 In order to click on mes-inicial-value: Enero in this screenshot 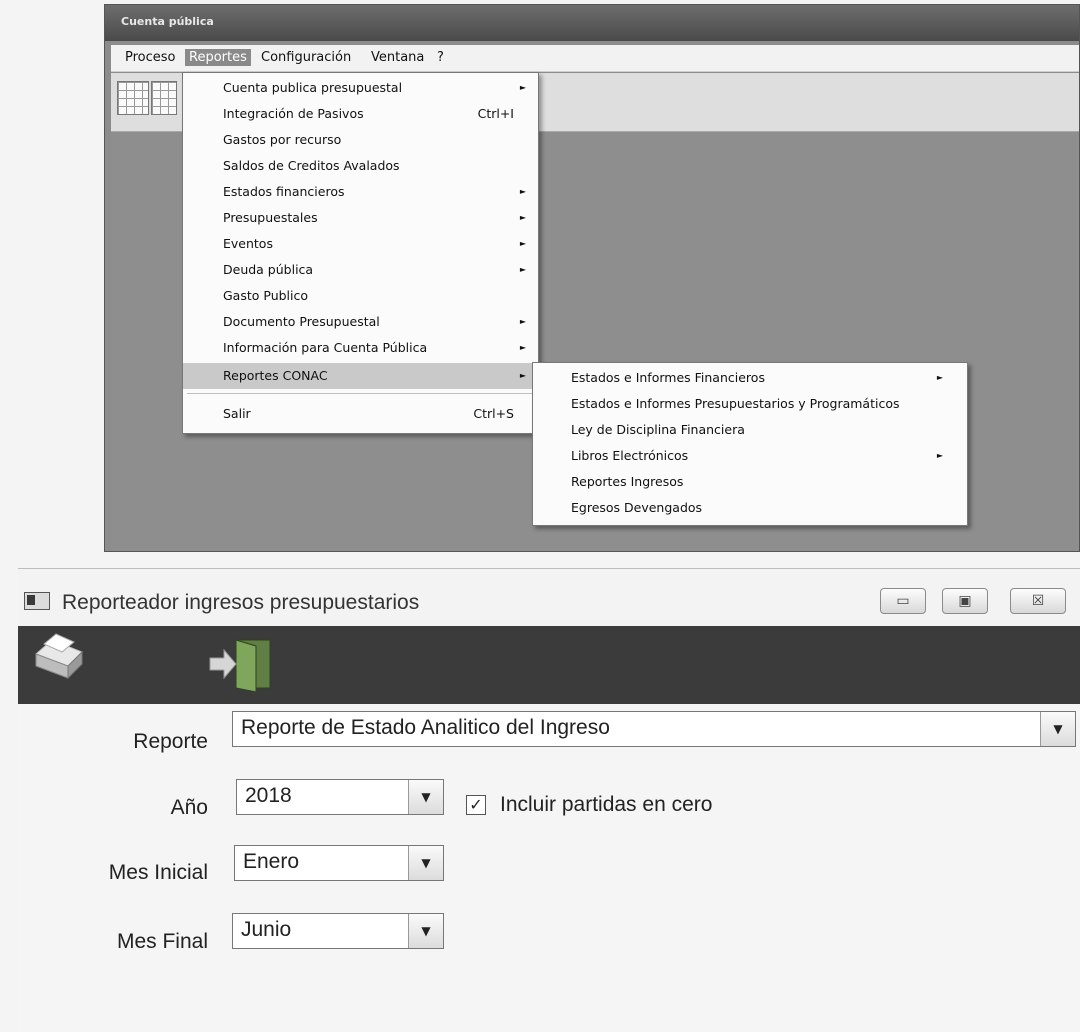, I will do `click(271, 861)`.